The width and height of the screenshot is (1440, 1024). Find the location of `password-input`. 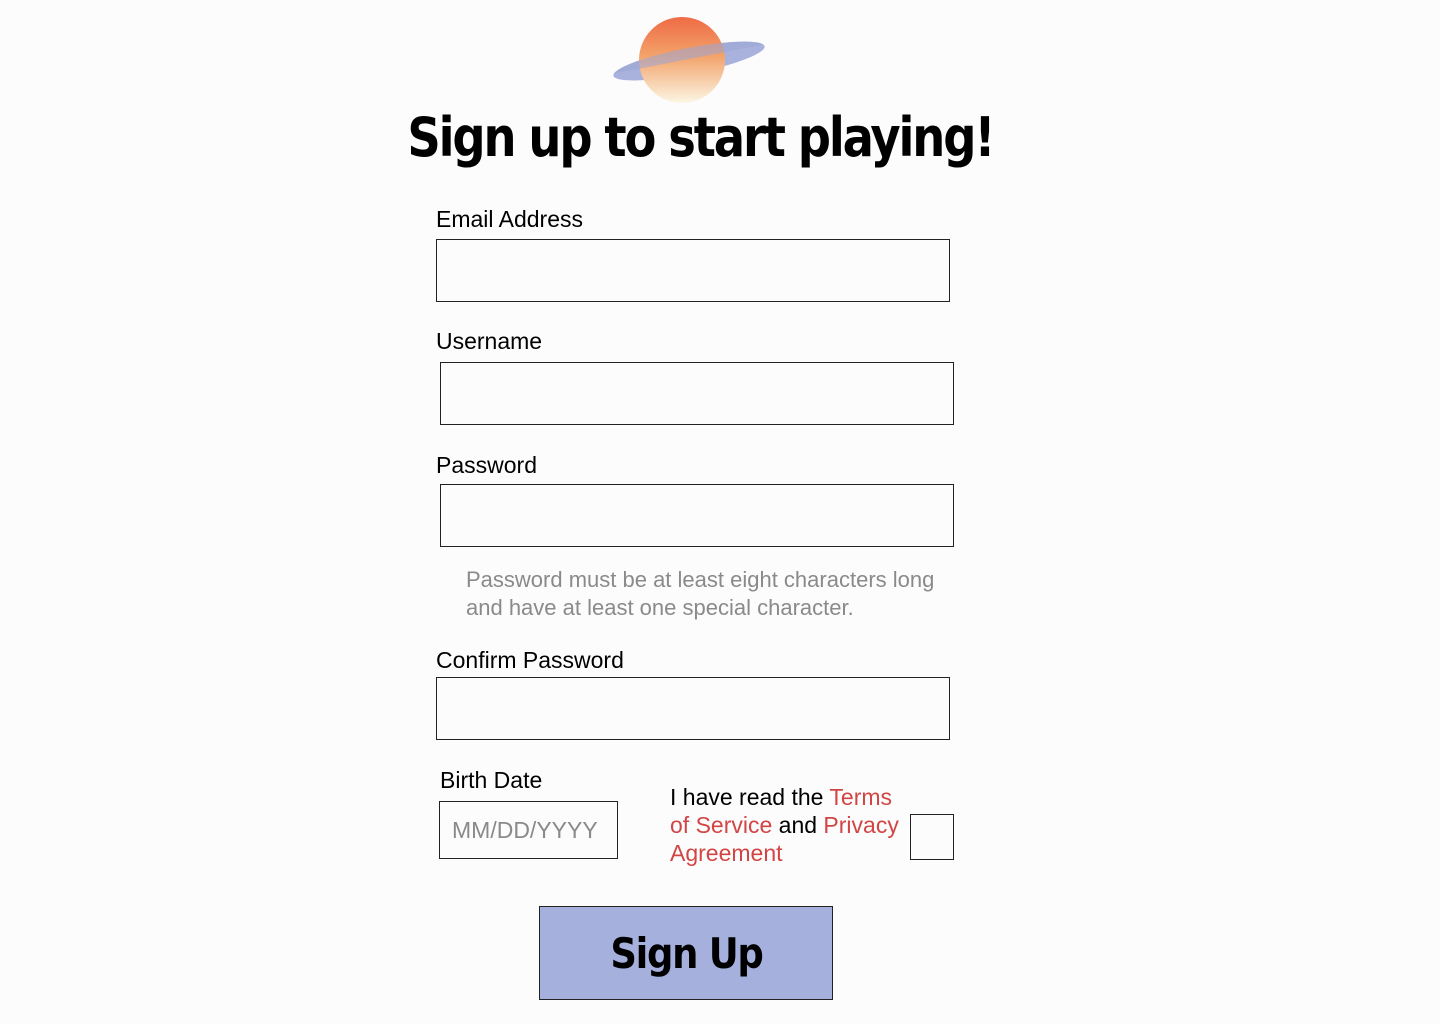

password-input is located at coordinates (697, 515).